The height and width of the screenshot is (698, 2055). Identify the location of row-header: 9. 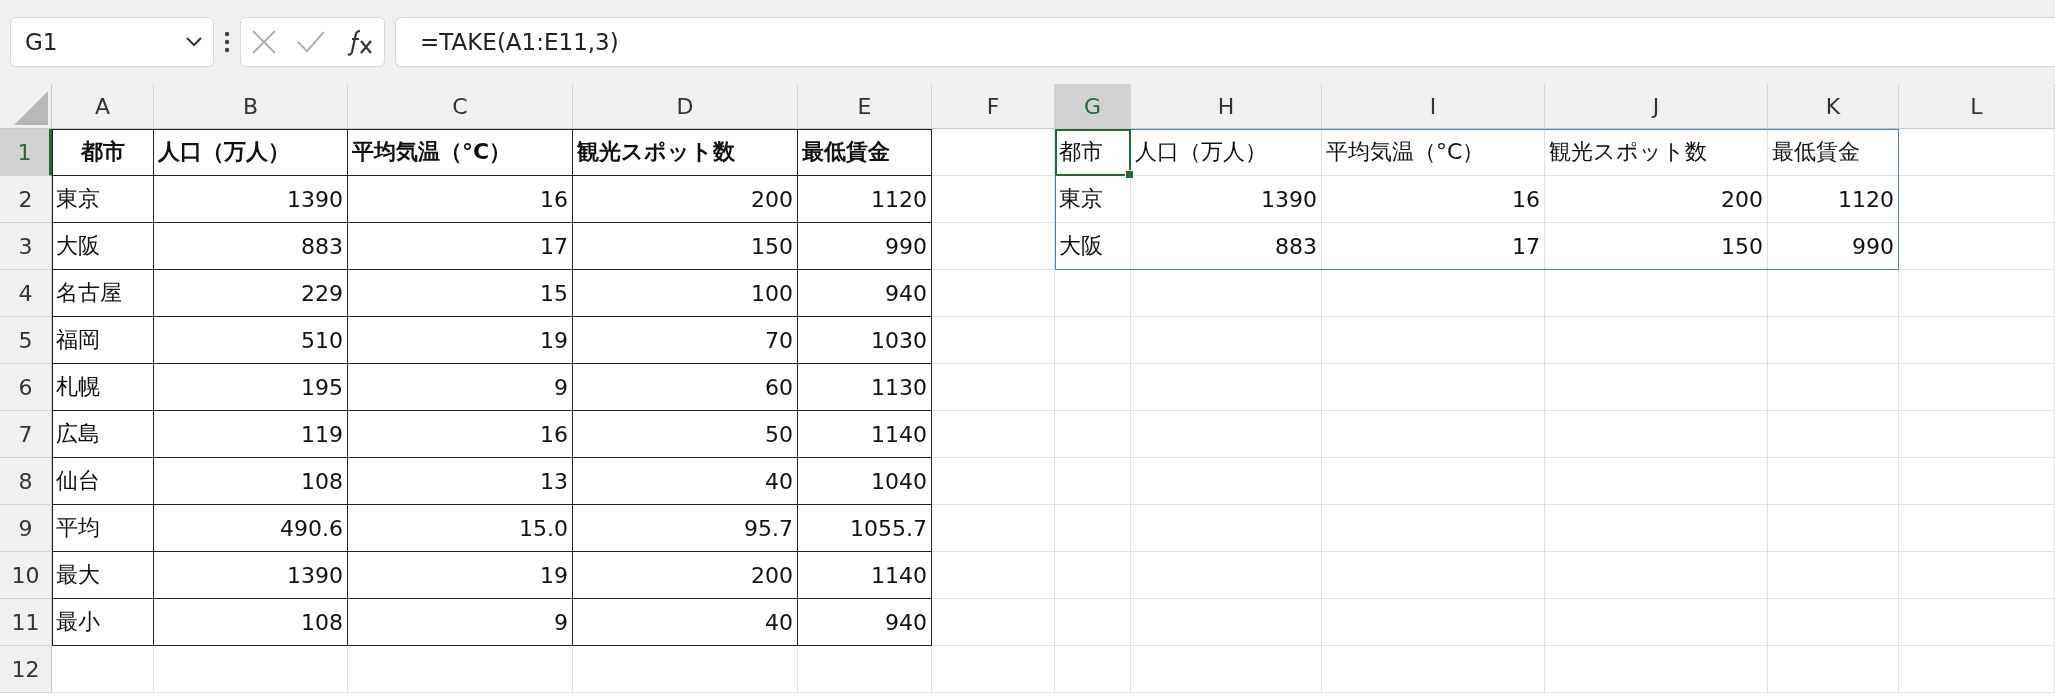
(26, 528).